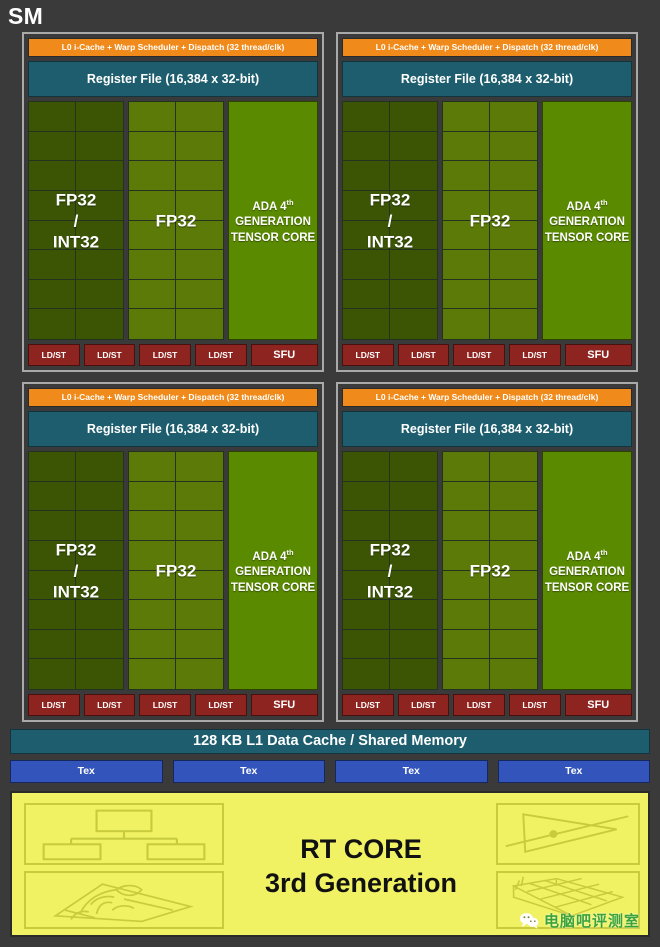  Describe the element at coordinates (591, 921) in the screenshot. I see `watermark-text: 电脑吧评测室` at that location.